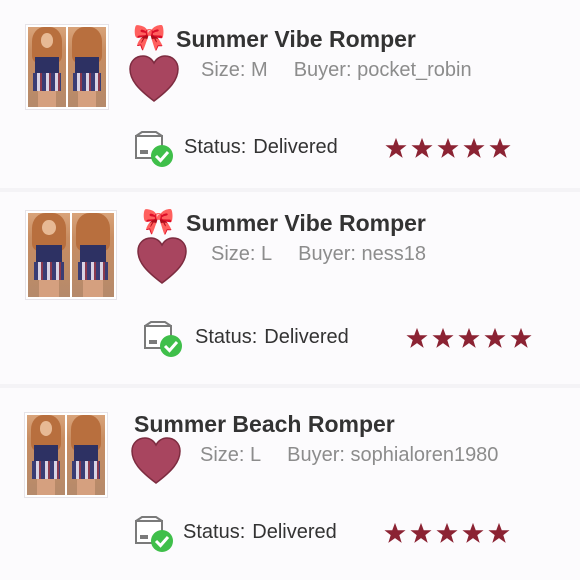  Describe the element at coordinates (234, 70) in the screenshot. I see `size-group: Size: M` at that location.